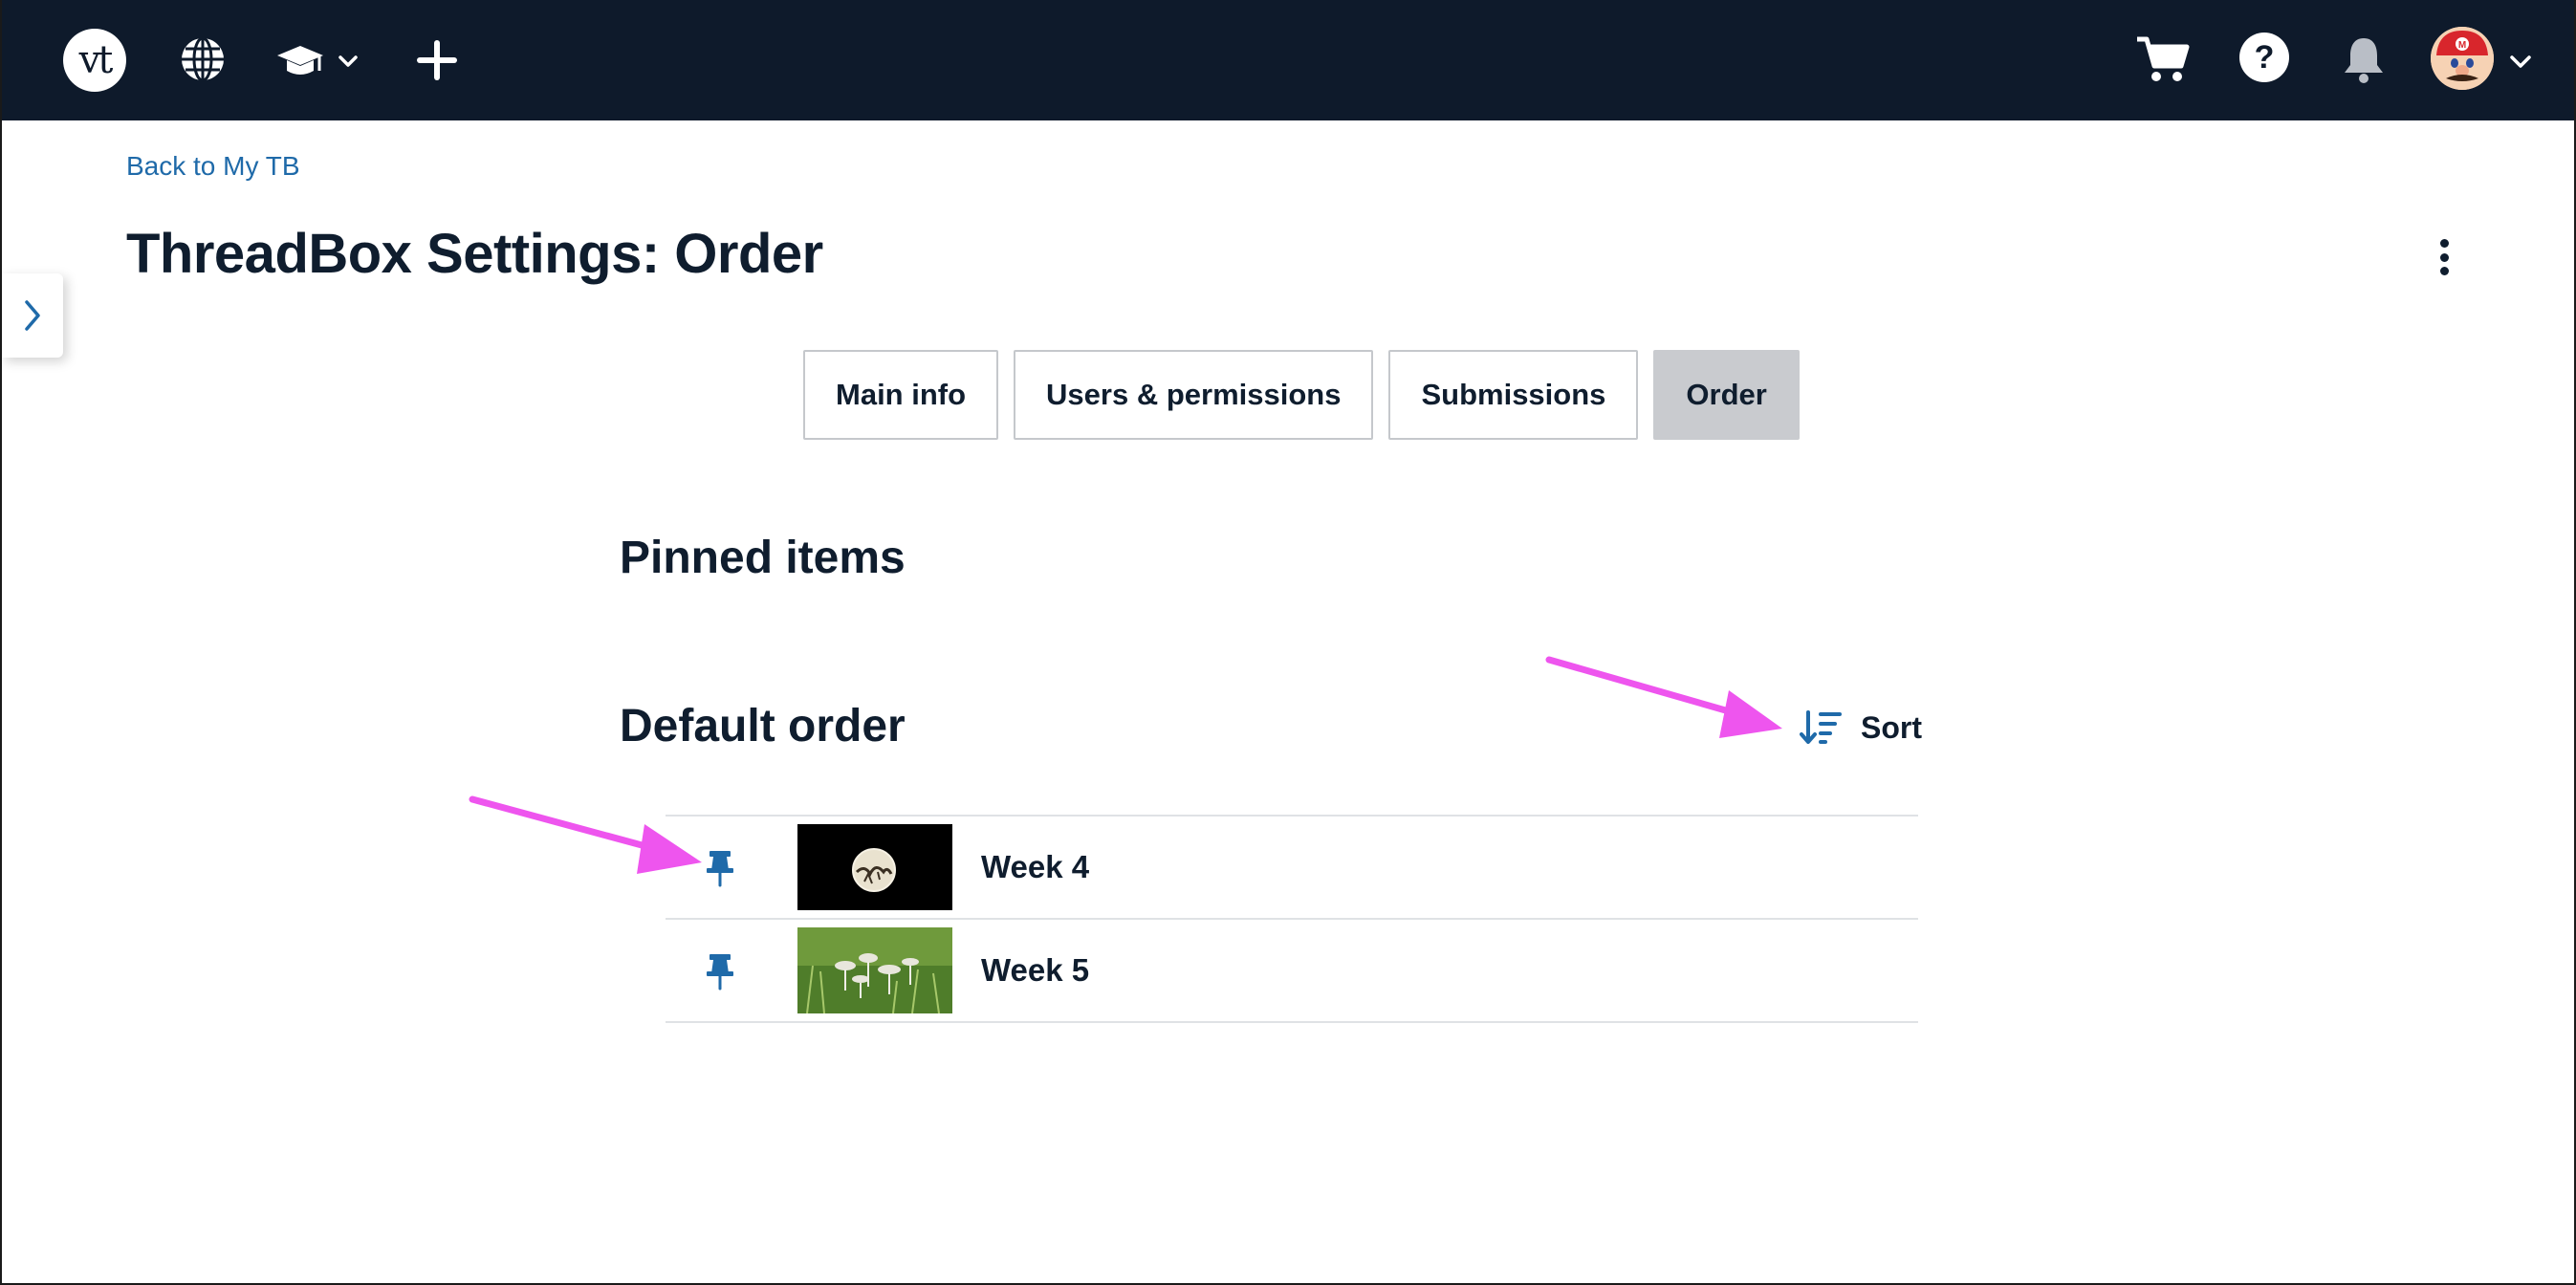  What do you see at coordinates (585, 835) in the screenshot?
I see `annotation-arrow-pin` at bounding box center [585, 835].